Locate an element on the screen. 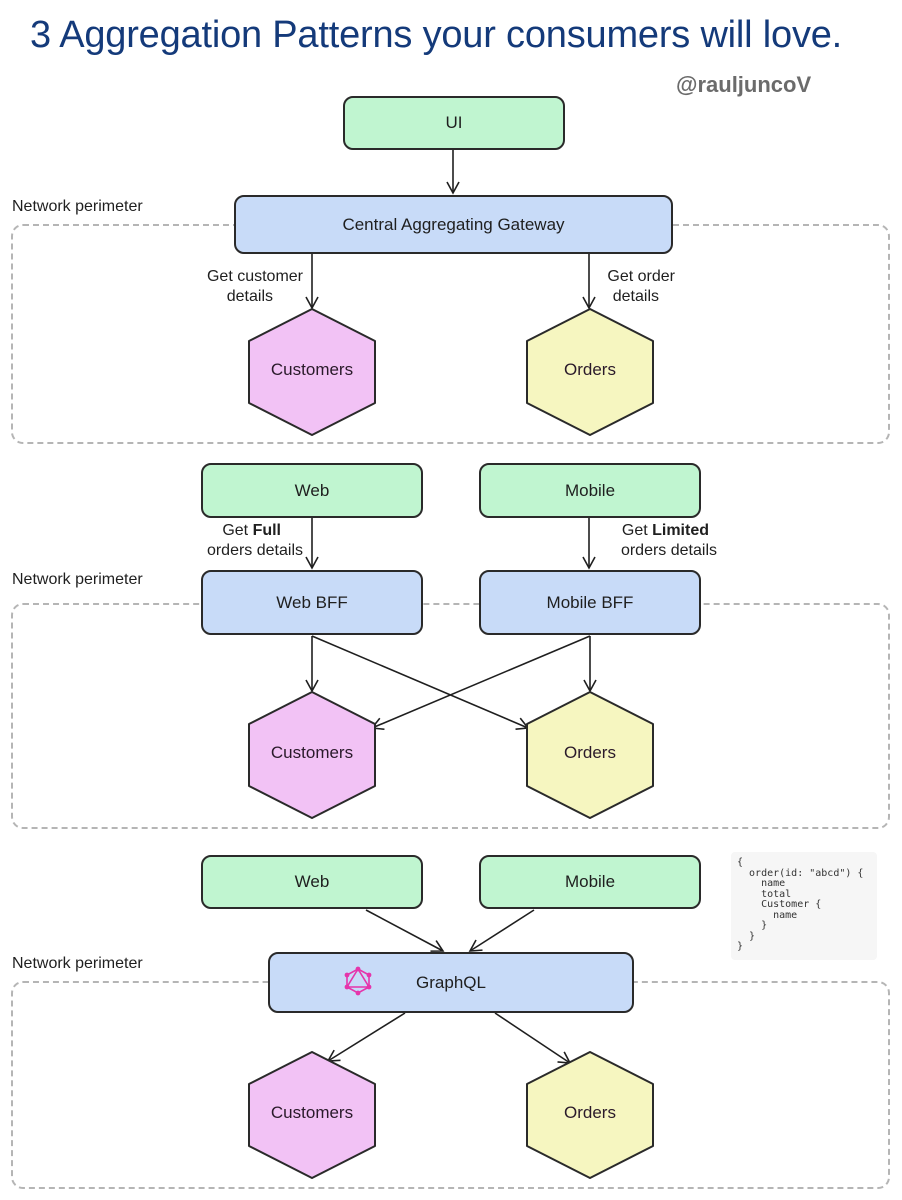  edge-label-line: Get Limited is located at coordinates (660, 531).